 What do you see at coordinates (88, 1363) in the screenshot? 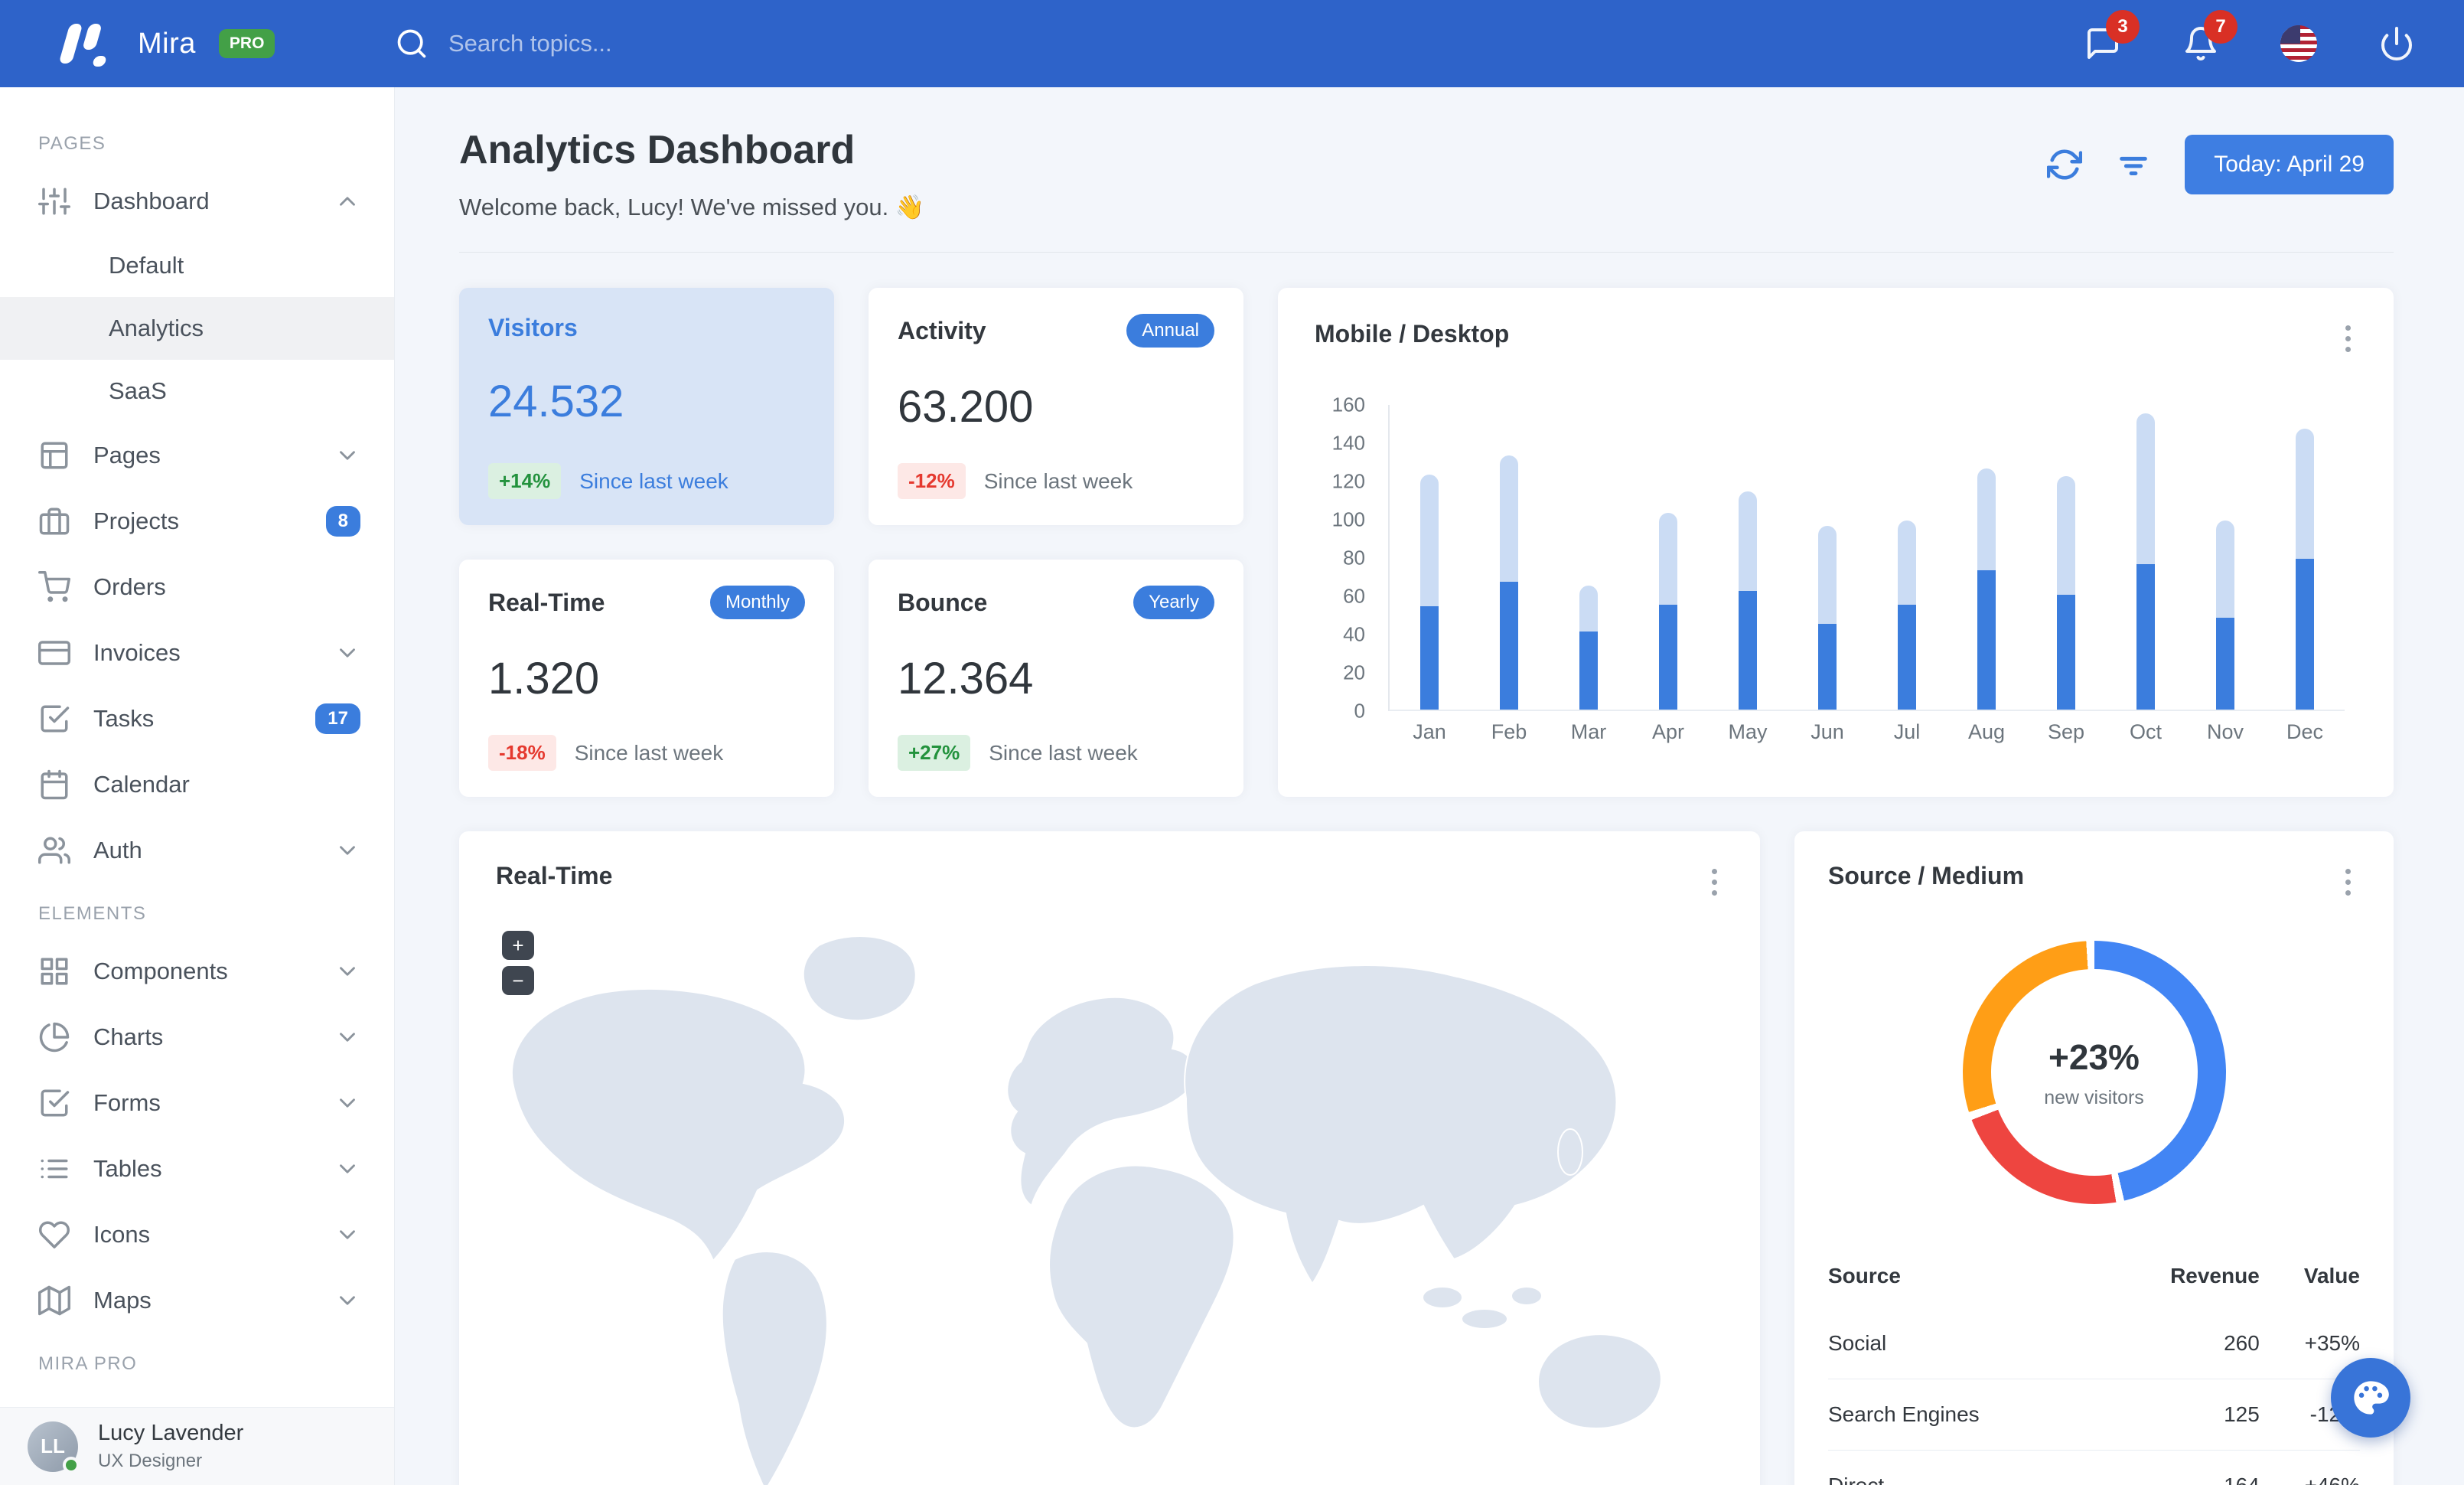
I see `sidebar-section-label: MIRA PRO` at bounding box center [88, 1363].